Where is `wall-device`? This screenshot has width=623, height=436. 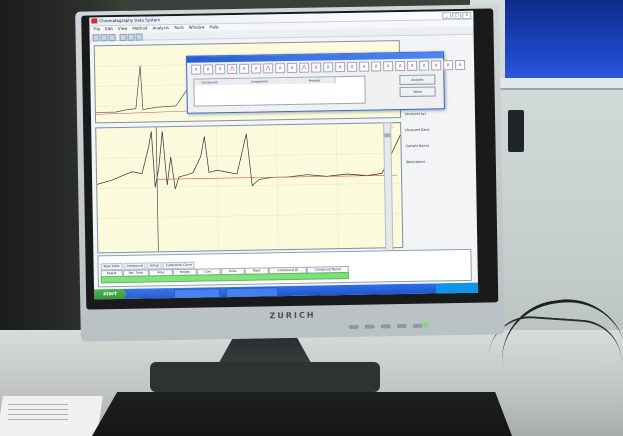 wall-device is located at coordinates (516, 131).